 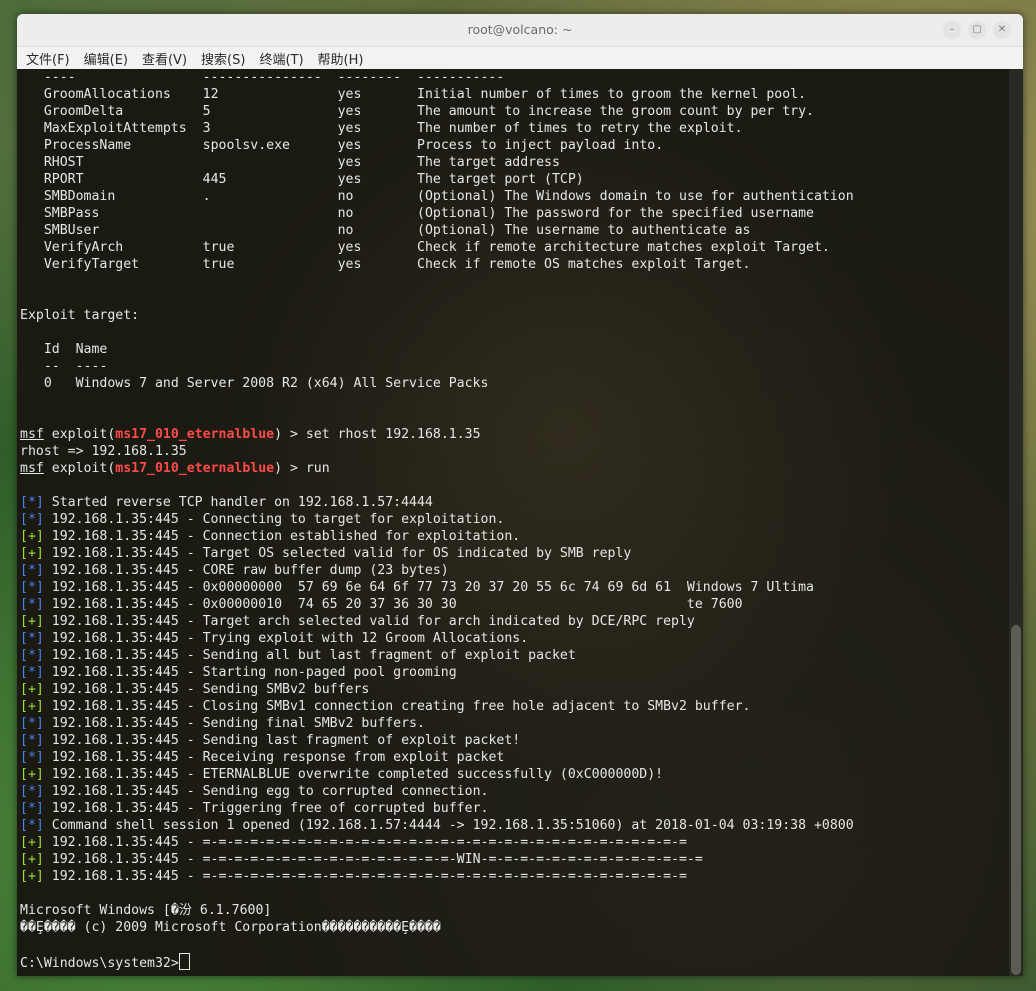 What do you see at coordinates (223, 58) in the screenshot?
I see `menu-search: 搜索(S)` at bounding box center [223, 58].